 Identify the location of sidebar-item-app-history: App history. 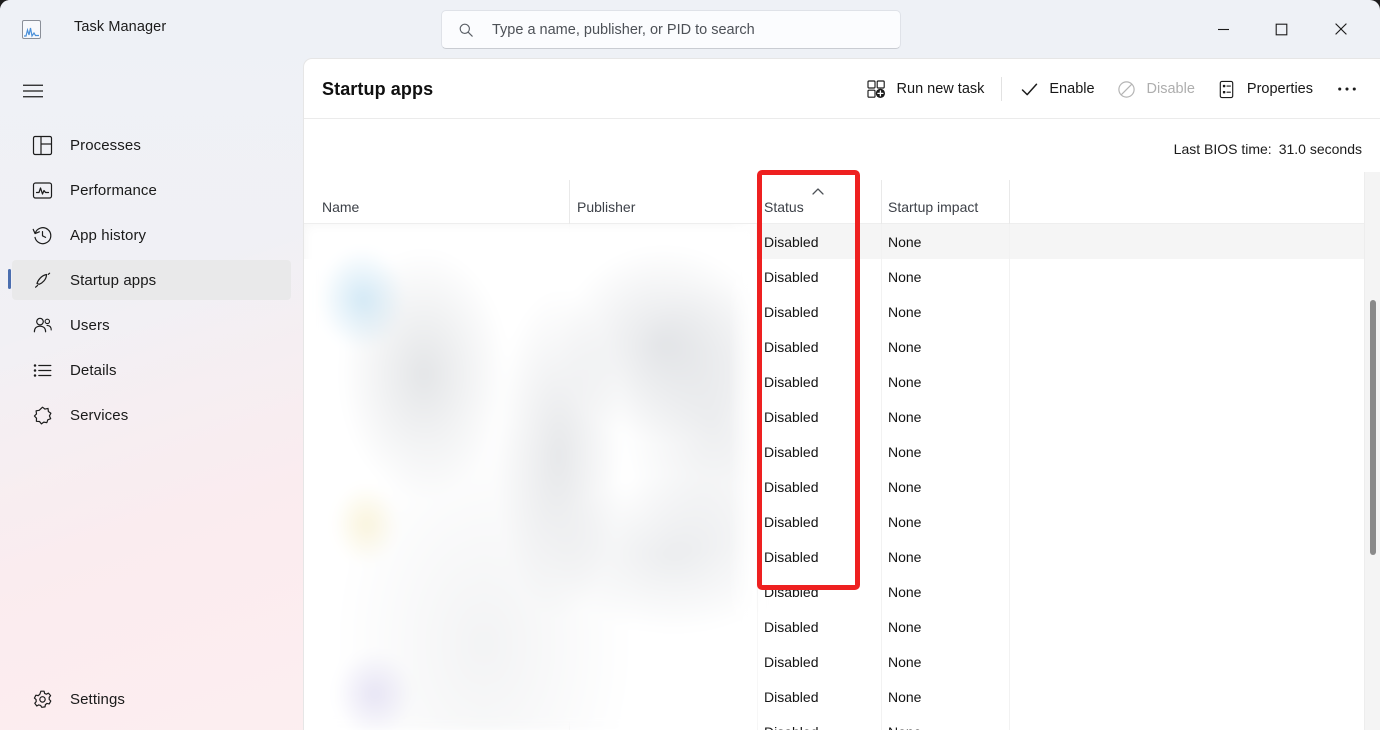
(151, 235).